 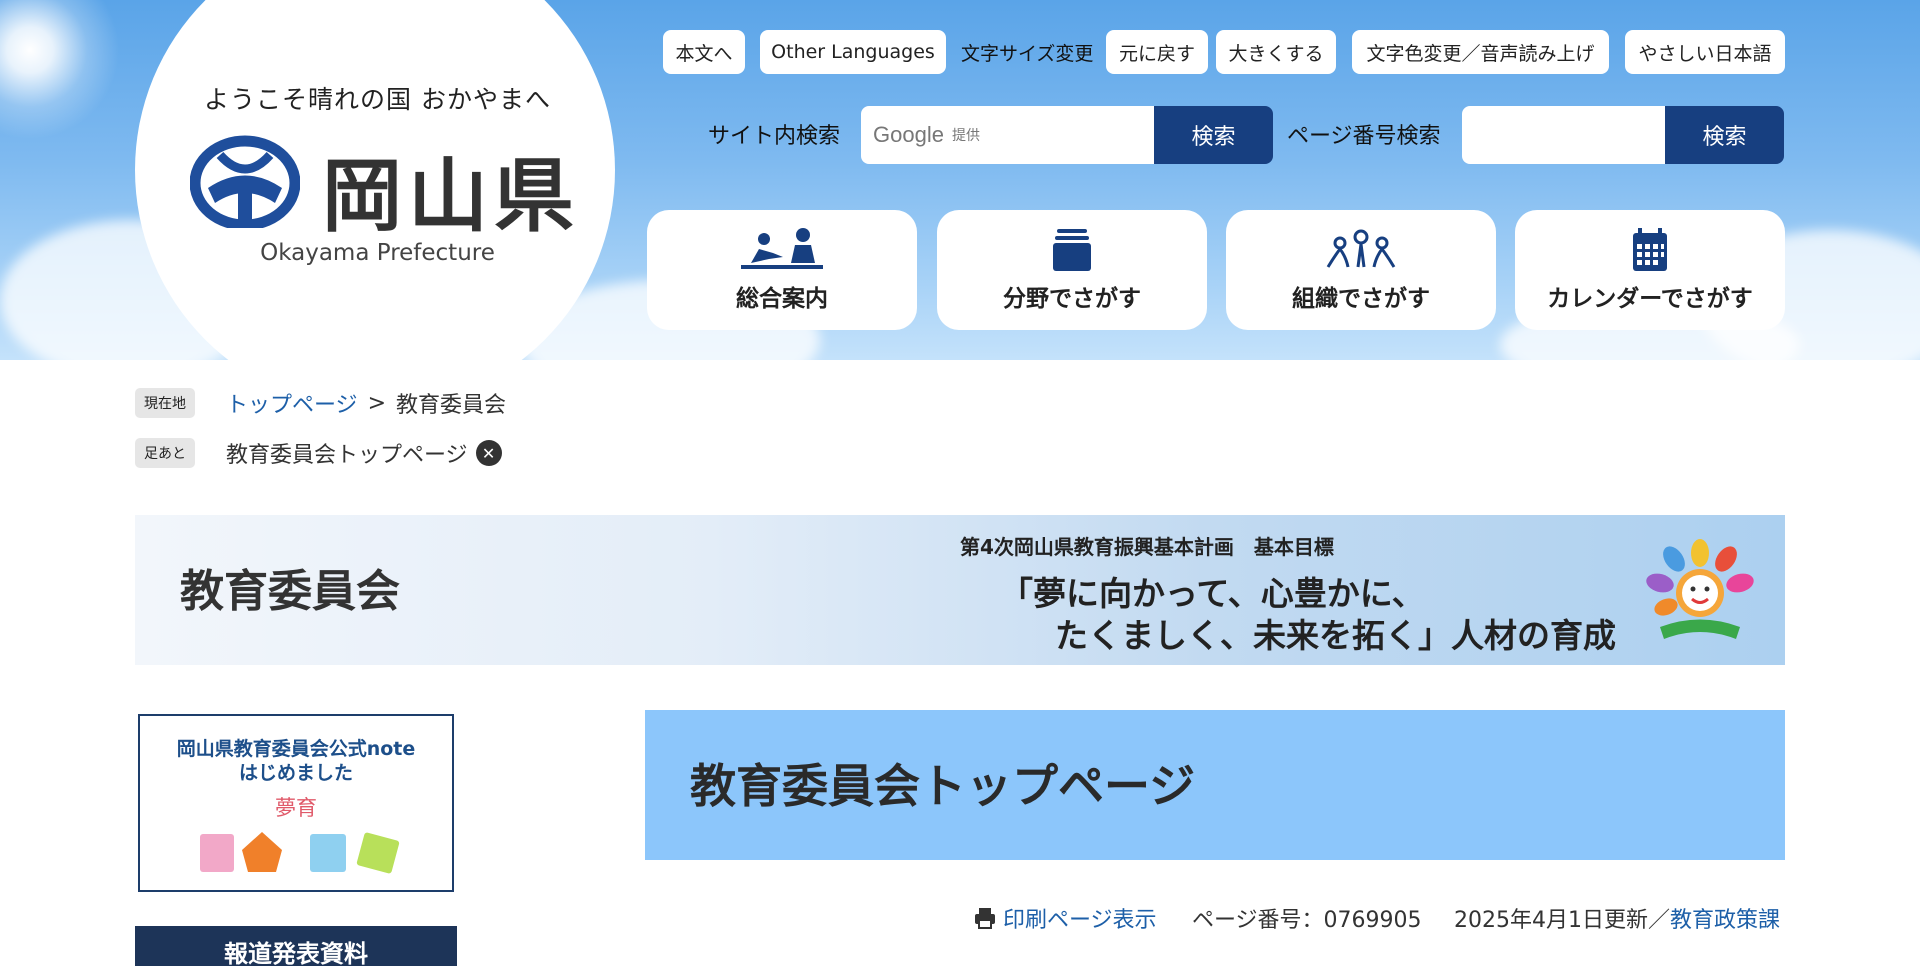 What do you see at coordinates (782, 248) in the screenshot?
I see `people-guide-icon` at bounding box center [782, 248].